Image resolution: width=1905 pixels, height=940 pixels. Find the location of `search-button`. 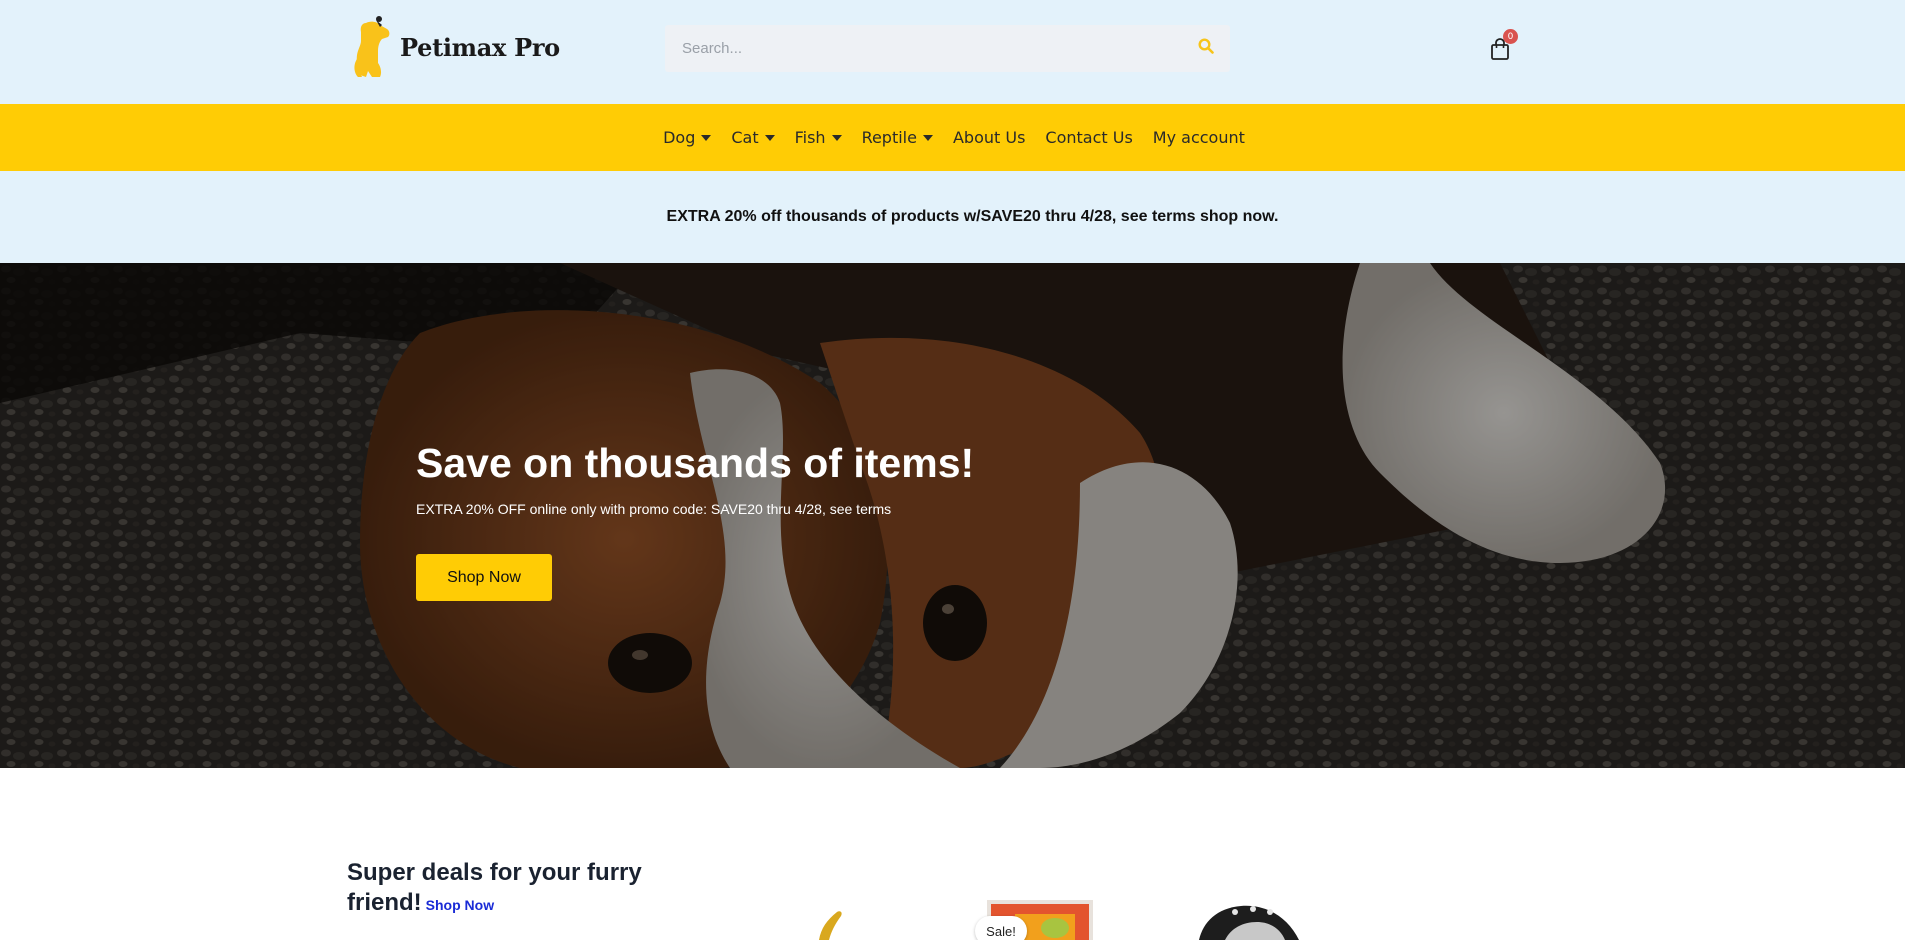

search-button is located at coordinates (1206, 48).